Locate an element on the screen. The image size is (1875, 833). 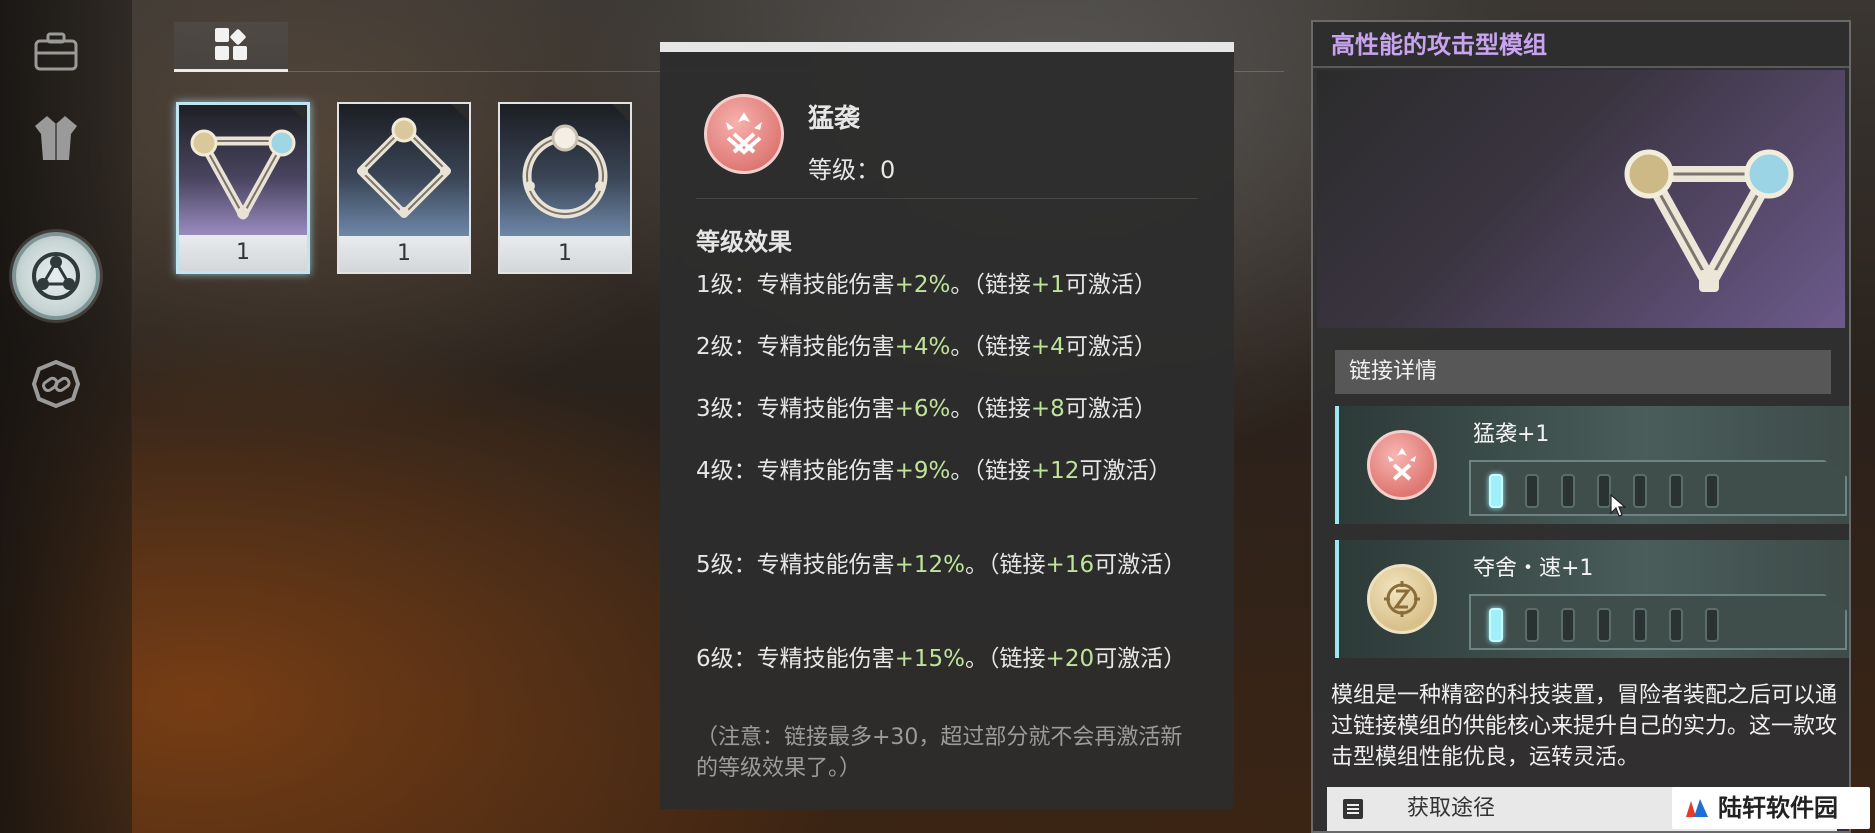
ring-module-art is located at coordinates (565, 171).